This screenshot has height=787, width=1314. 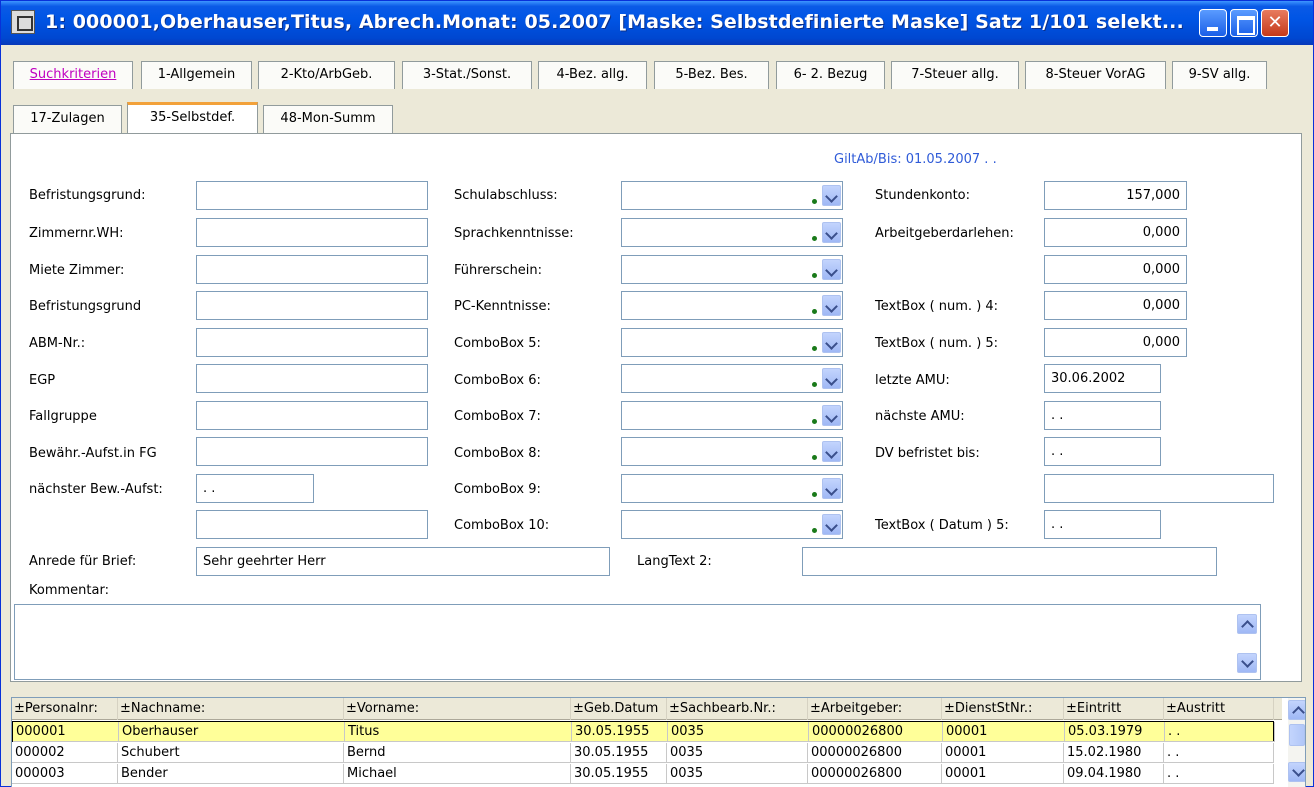 I want to click on tab-allgemein: 1-Allgemein, so click(x=196, y=75).